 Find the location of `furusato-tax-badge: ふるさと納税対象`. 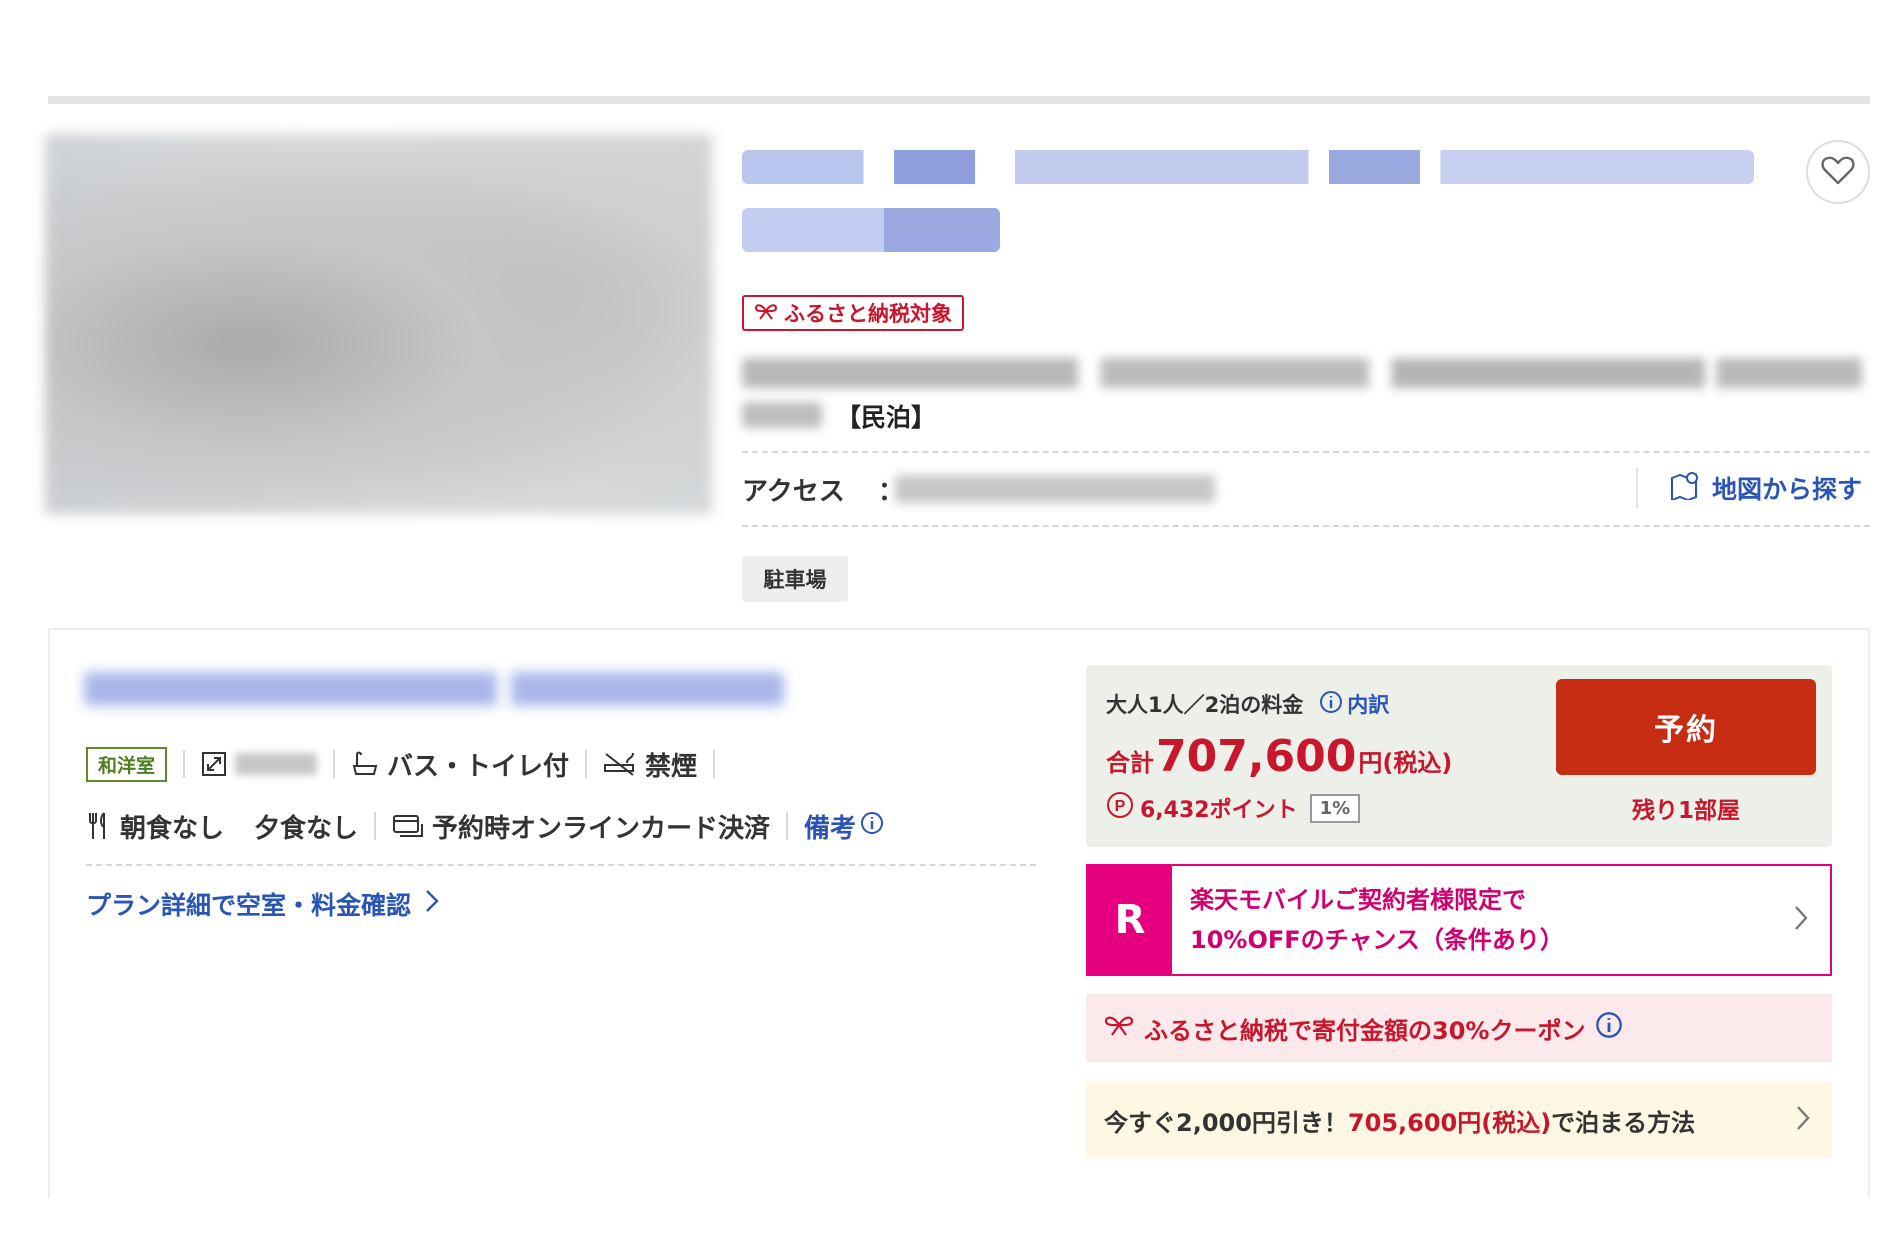

furusato-tax-badge: ふるさと納税対象 is located at coordinates (853, 313).